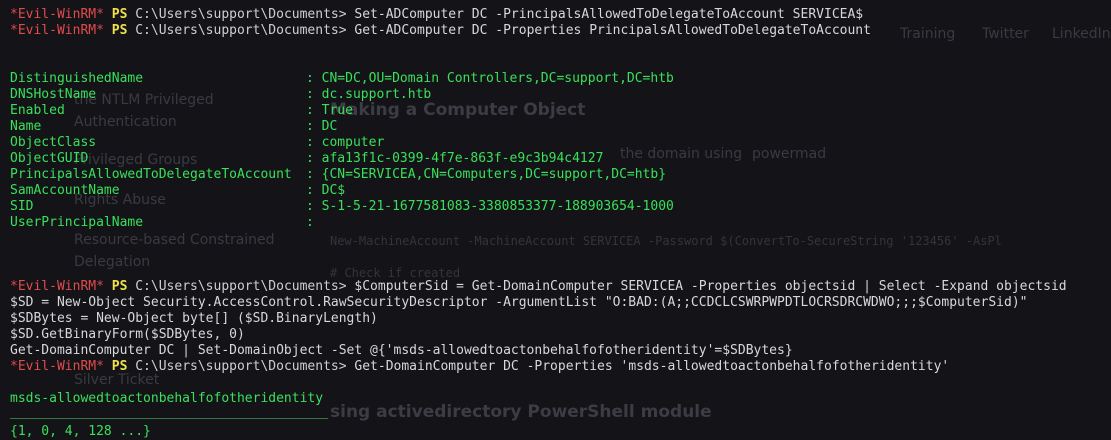  I want to click on property-name: UserPrincipalName, so click(77, 222).